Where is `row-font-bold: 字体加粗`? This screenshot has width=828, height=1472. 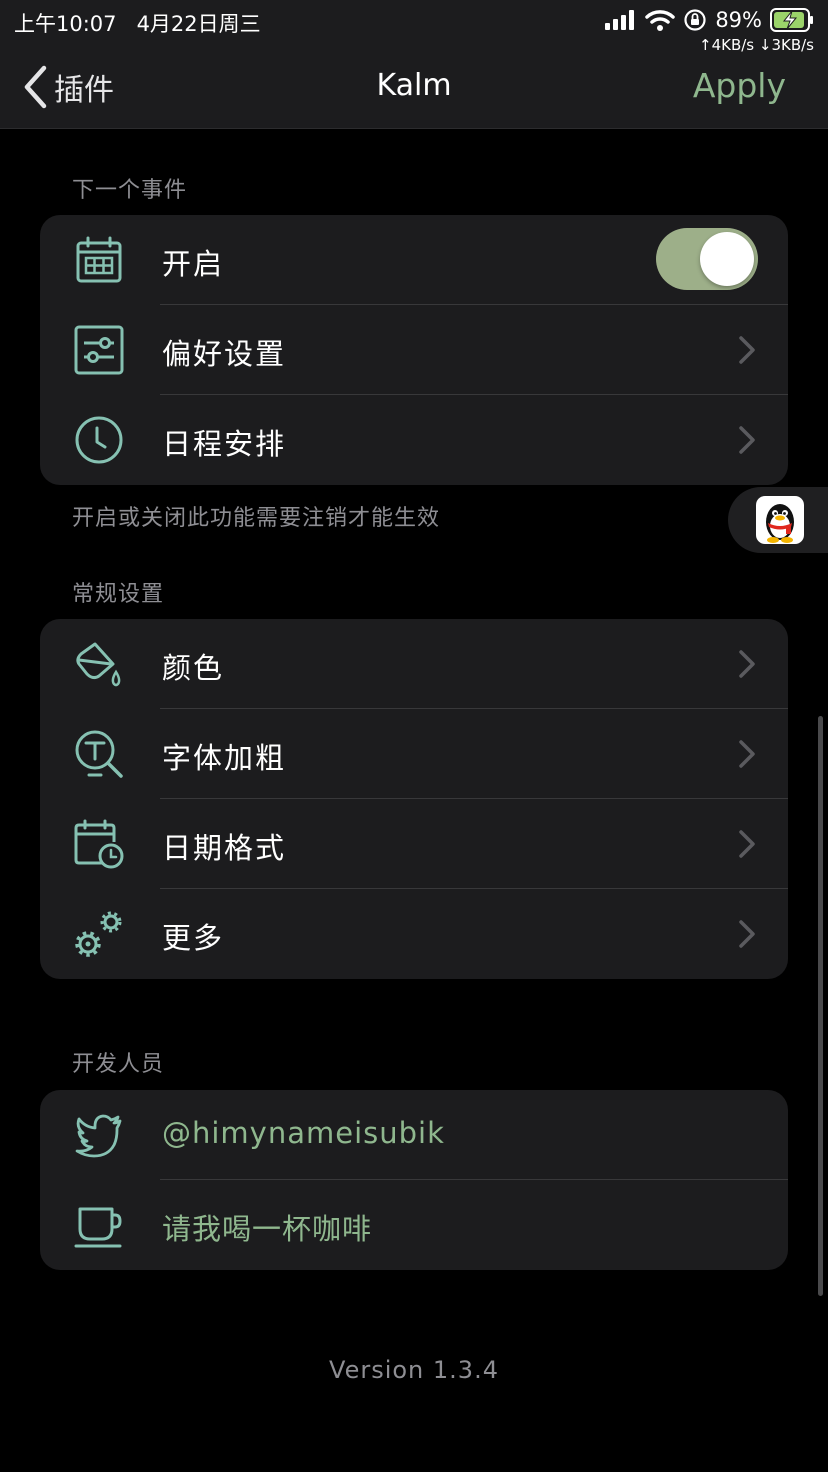 row-font-bold: 字体加粗 is located at coordinates (414, 754).